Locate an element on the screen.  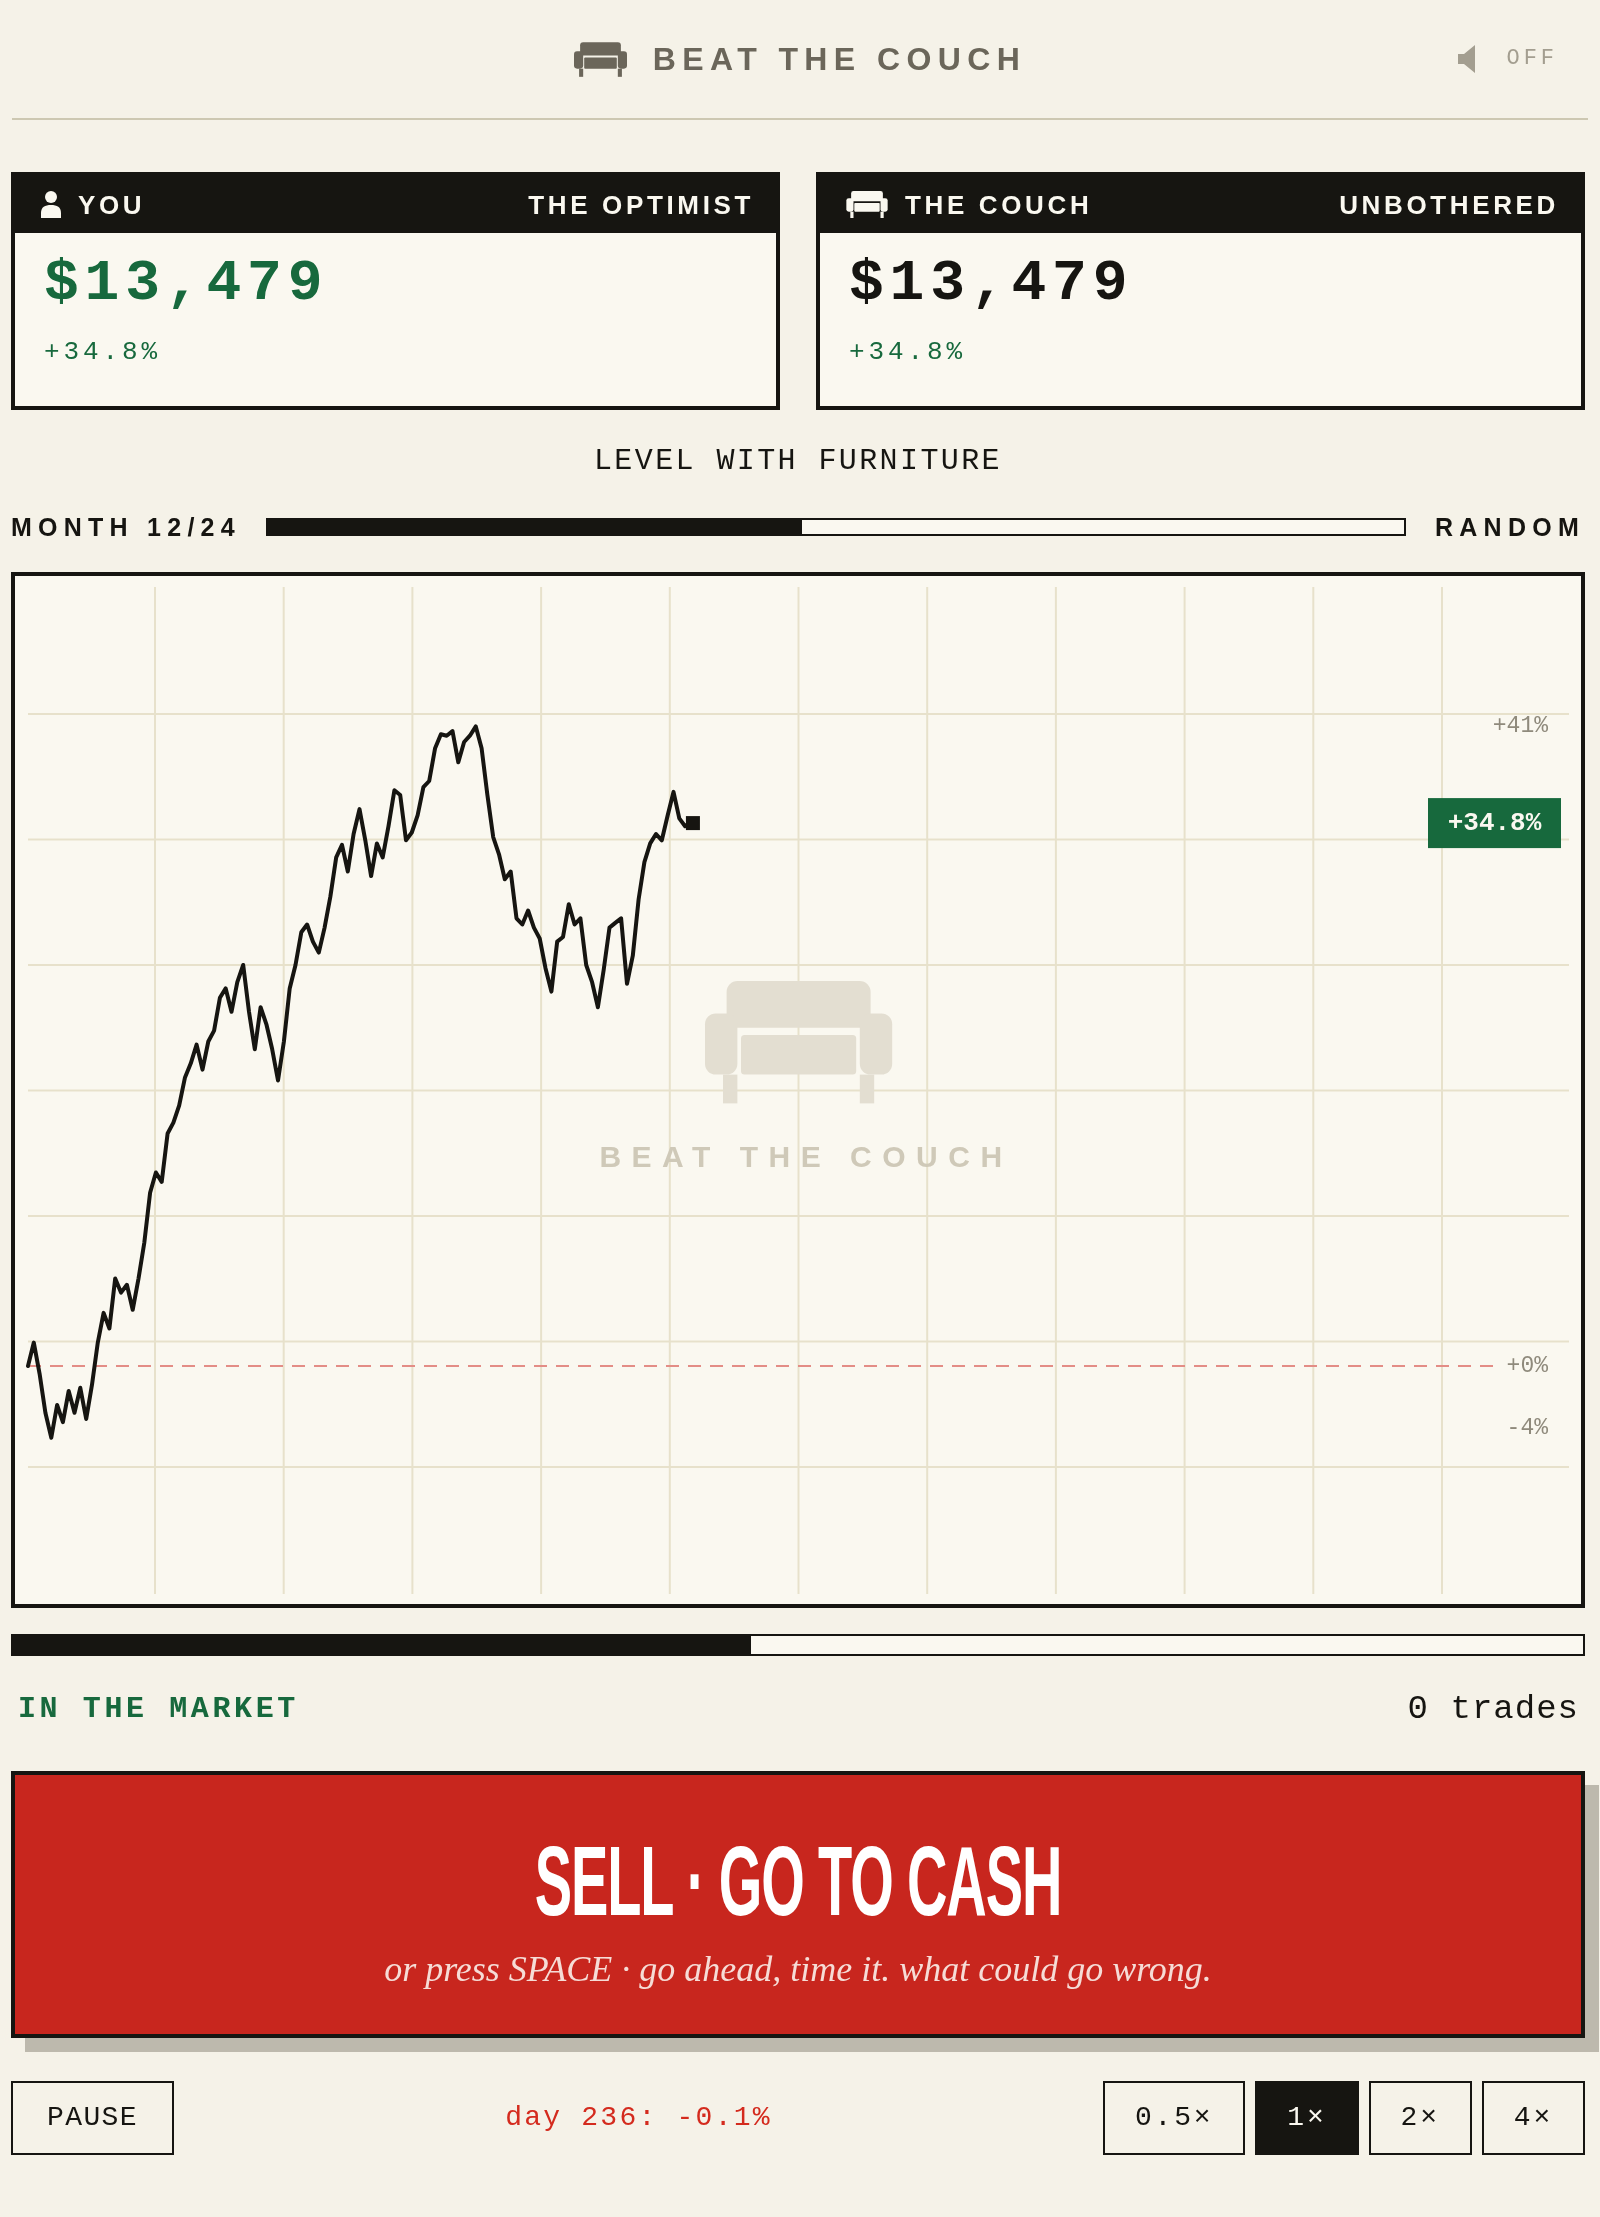
watermark-text: BEAT THE COUCH is located at coordinates (806, 1156).